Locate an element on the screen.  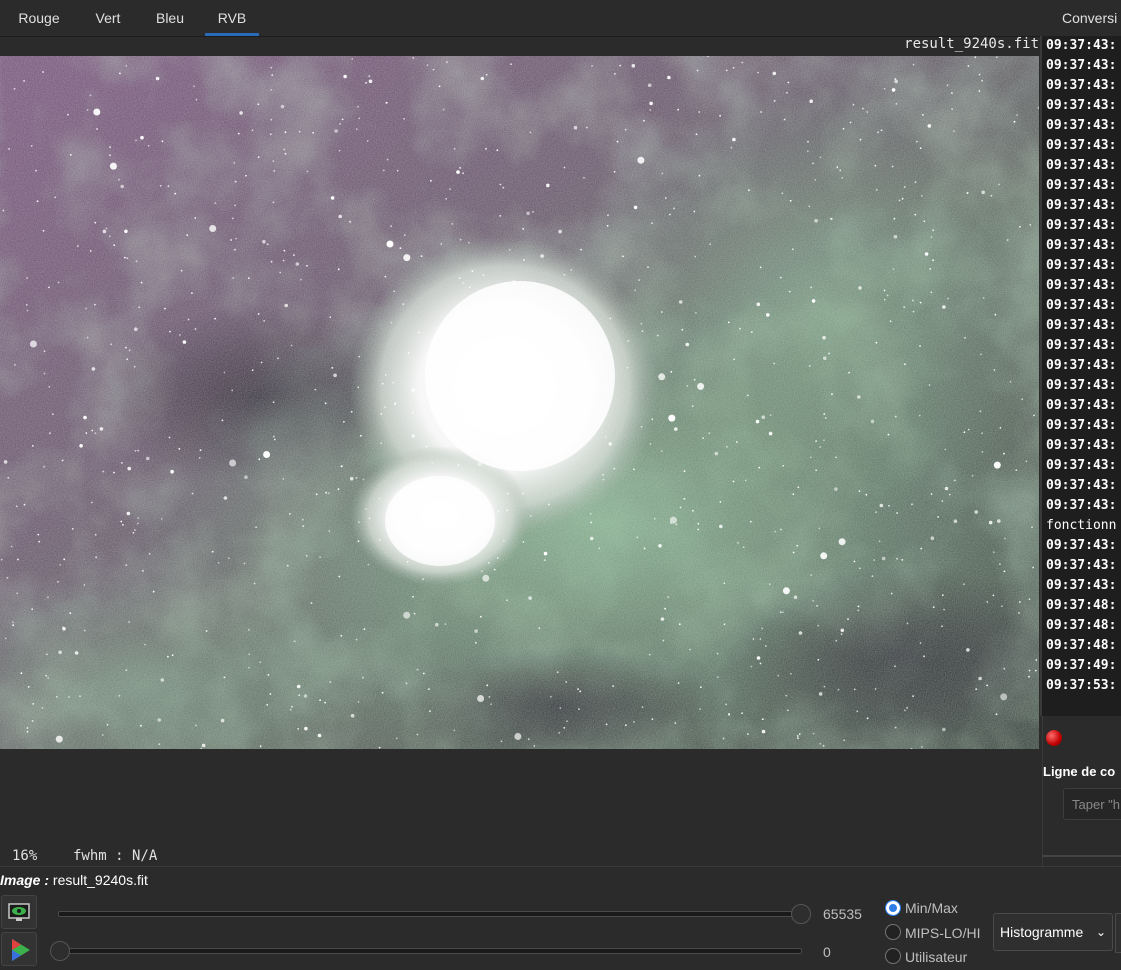
tab-rvb: RVB is located at coordinates (232, 18).